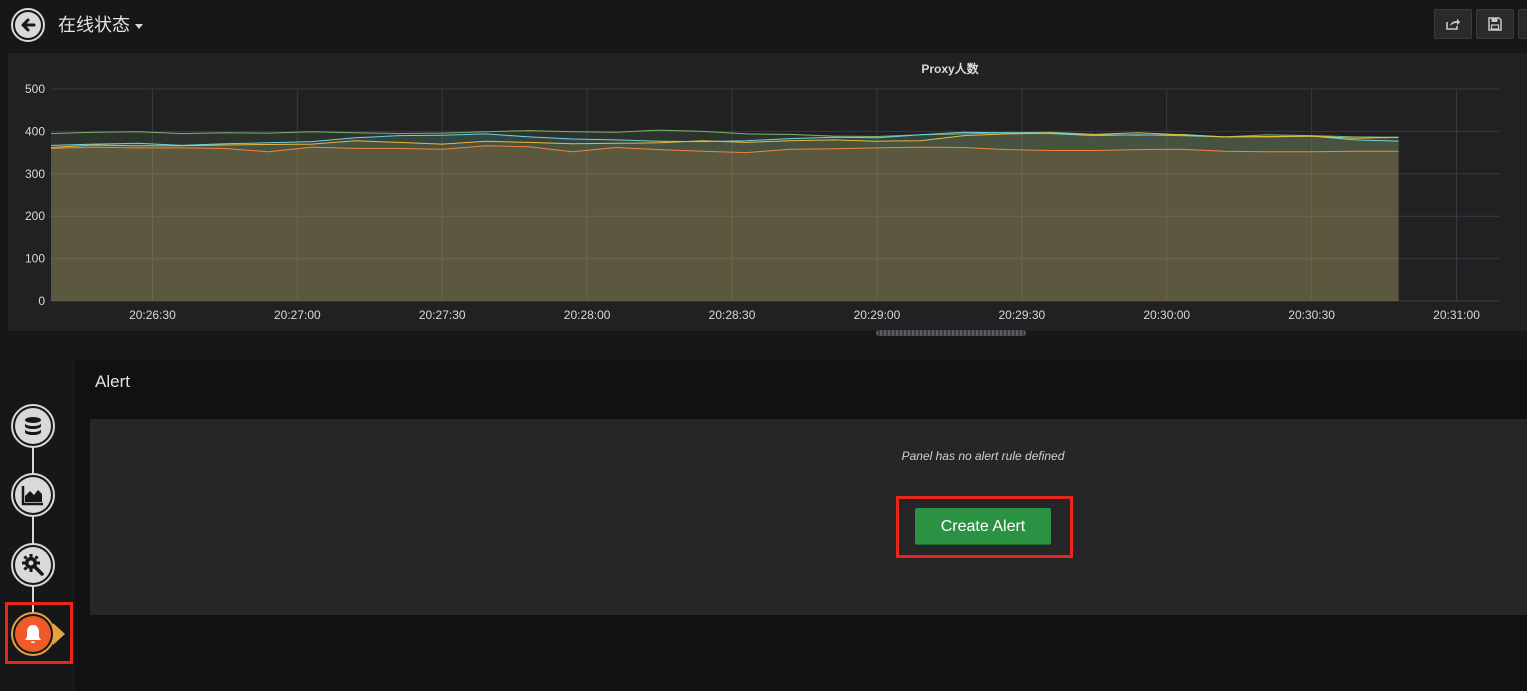  Describe the element at coordinates (35, 89) in the screenshot. I see `y-tick-label: 500` at that location.